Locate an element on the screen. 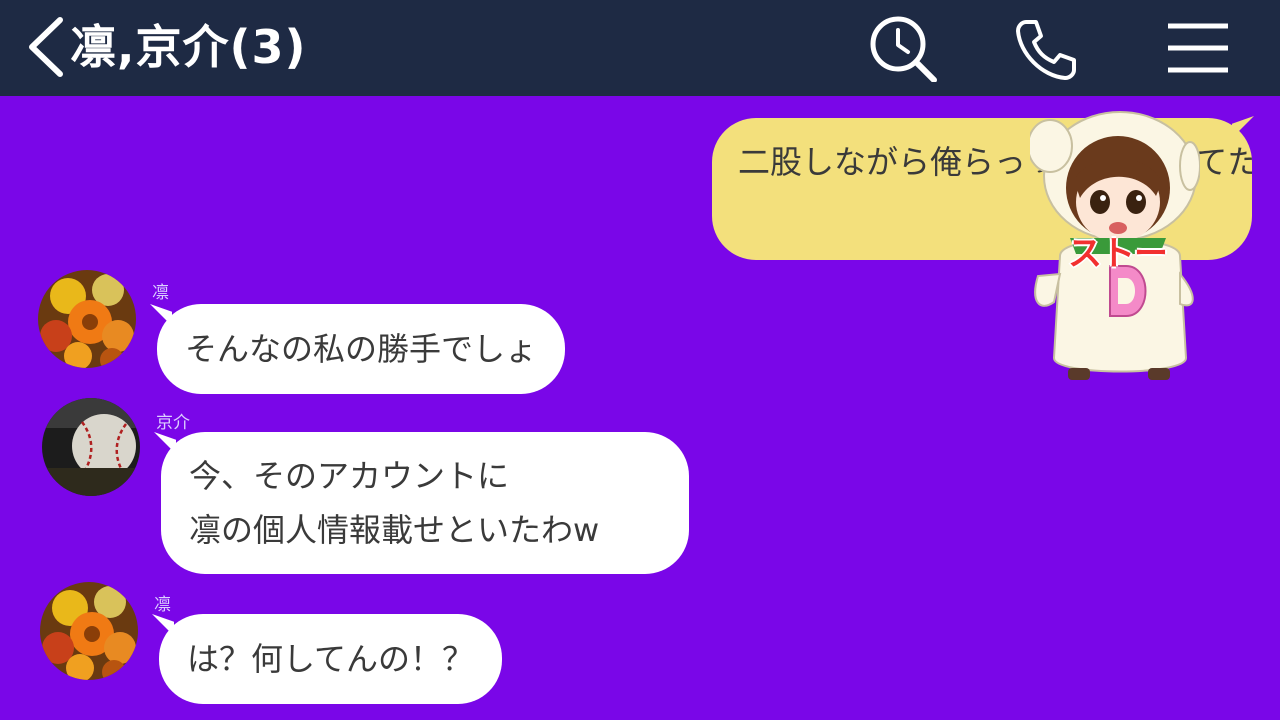 The height and width of the screenshot is (720, 1280). message-line: 二股しながら俺らっ is located at coordinates (882, 162).